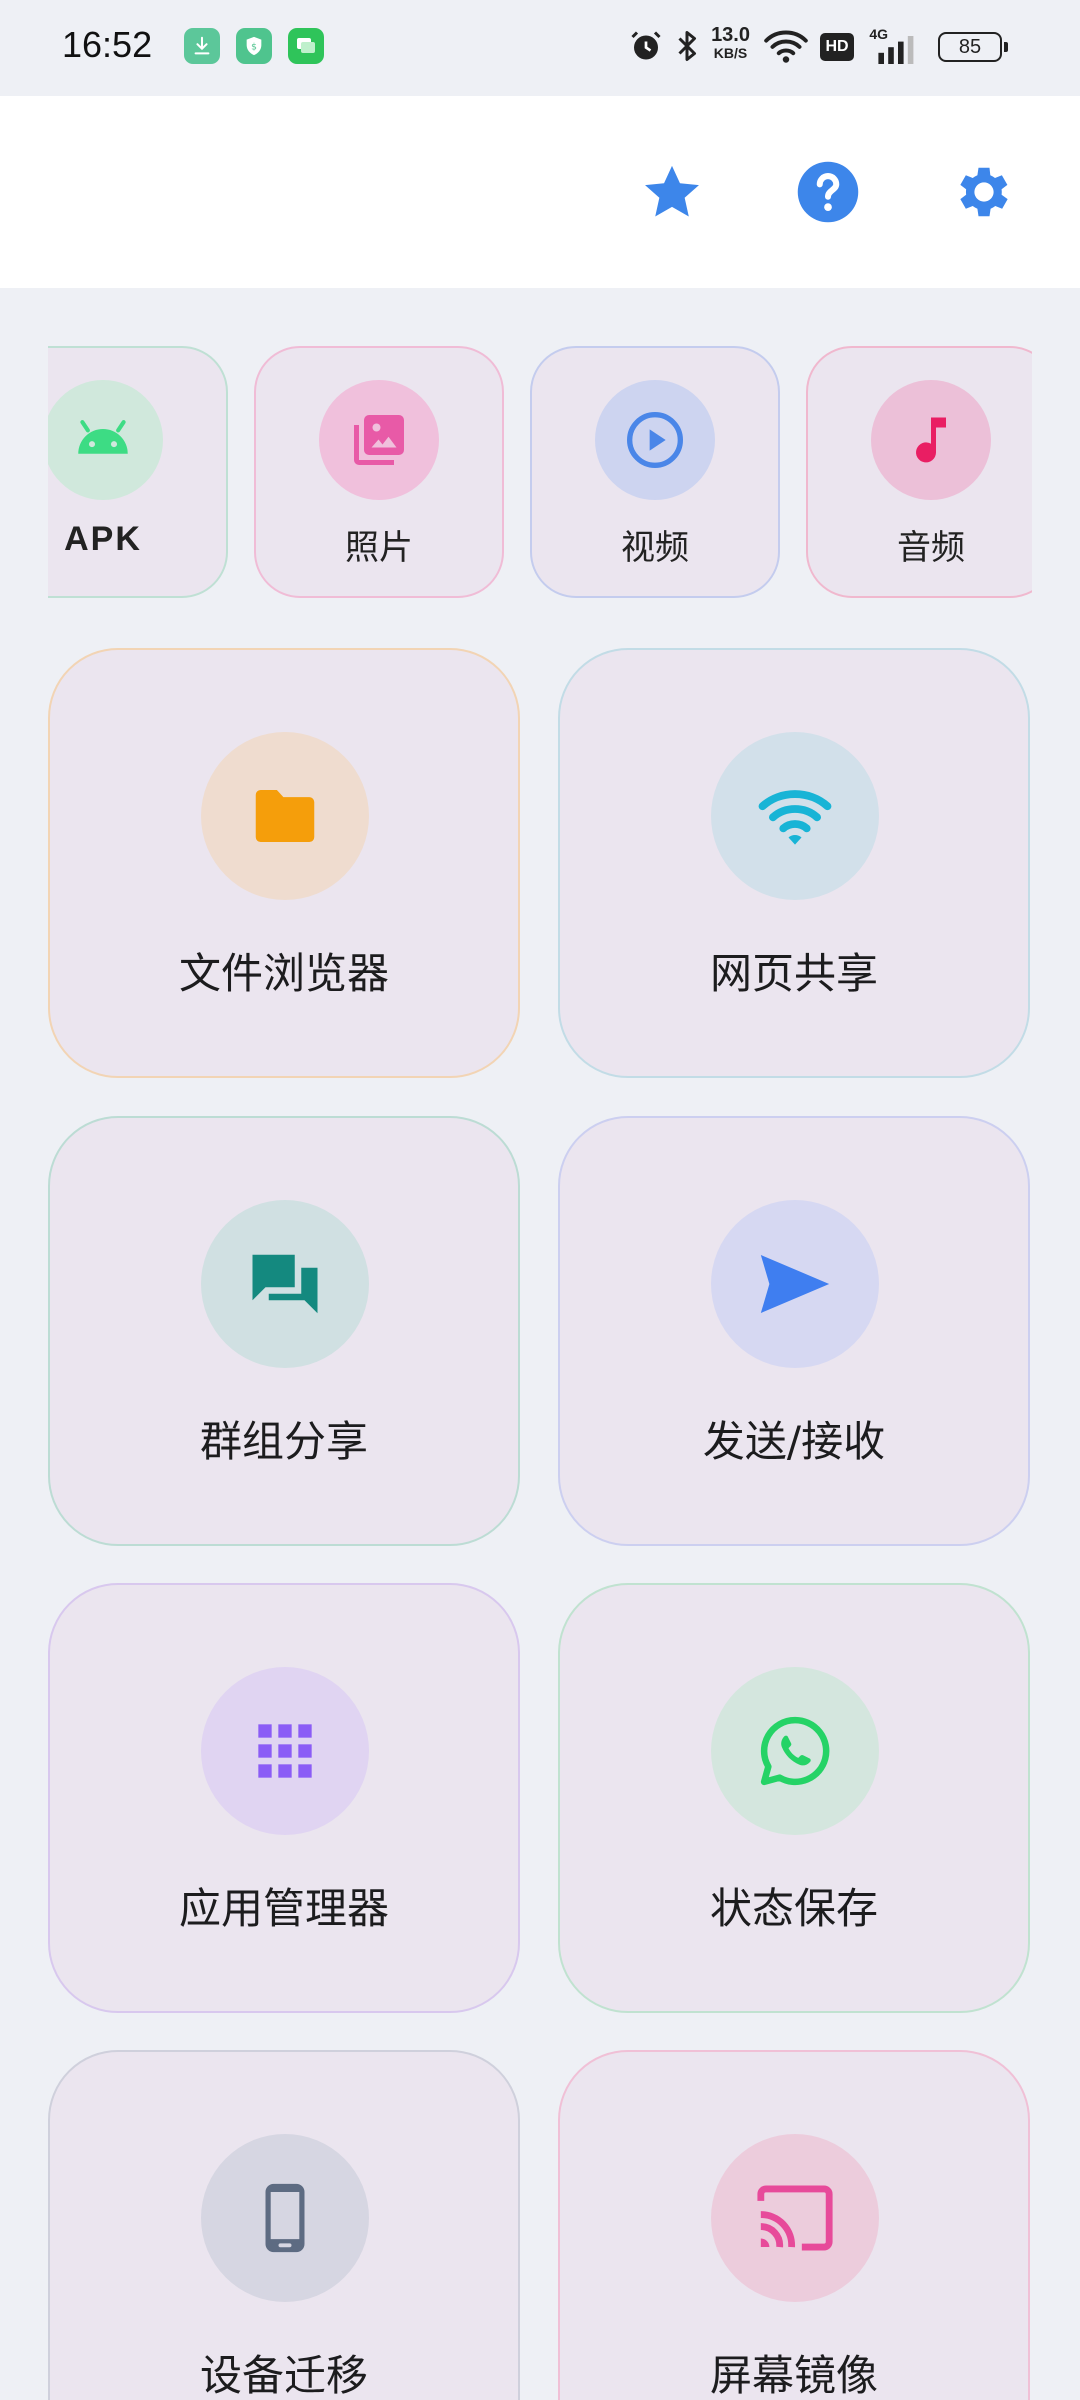 Image resolution: width=1080 pixels, height=2400 pixels. Describe the element at coordinates (793, 973) in the screenshot. I see `tile-label: 网页共享` at that location.